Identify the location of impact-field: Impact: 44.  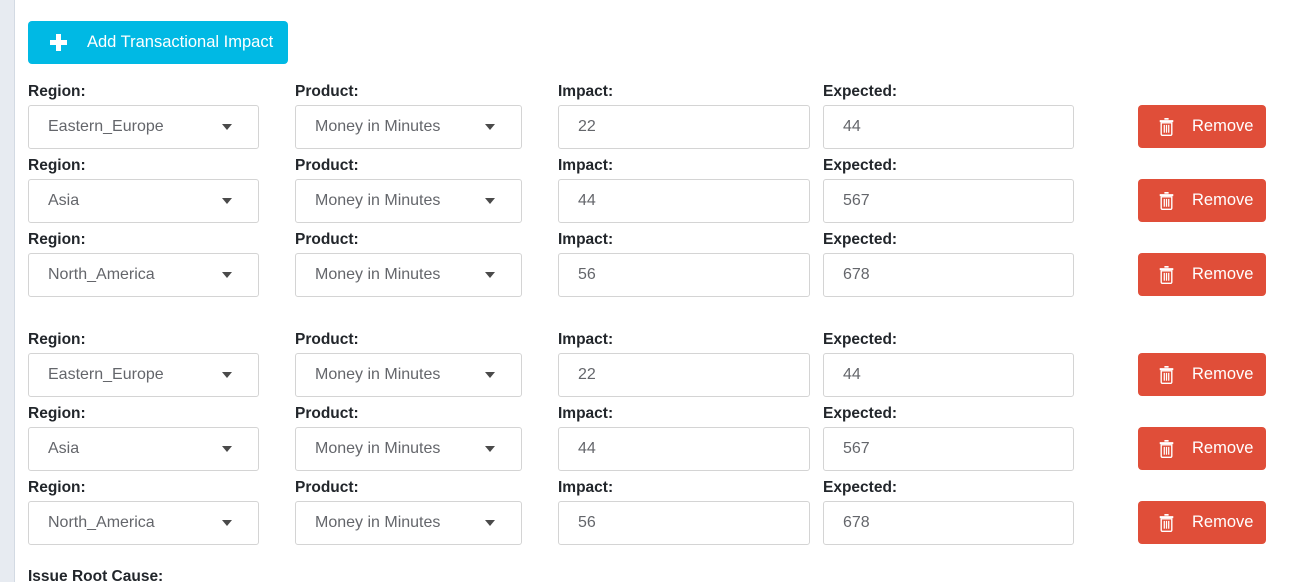
(684, 438).